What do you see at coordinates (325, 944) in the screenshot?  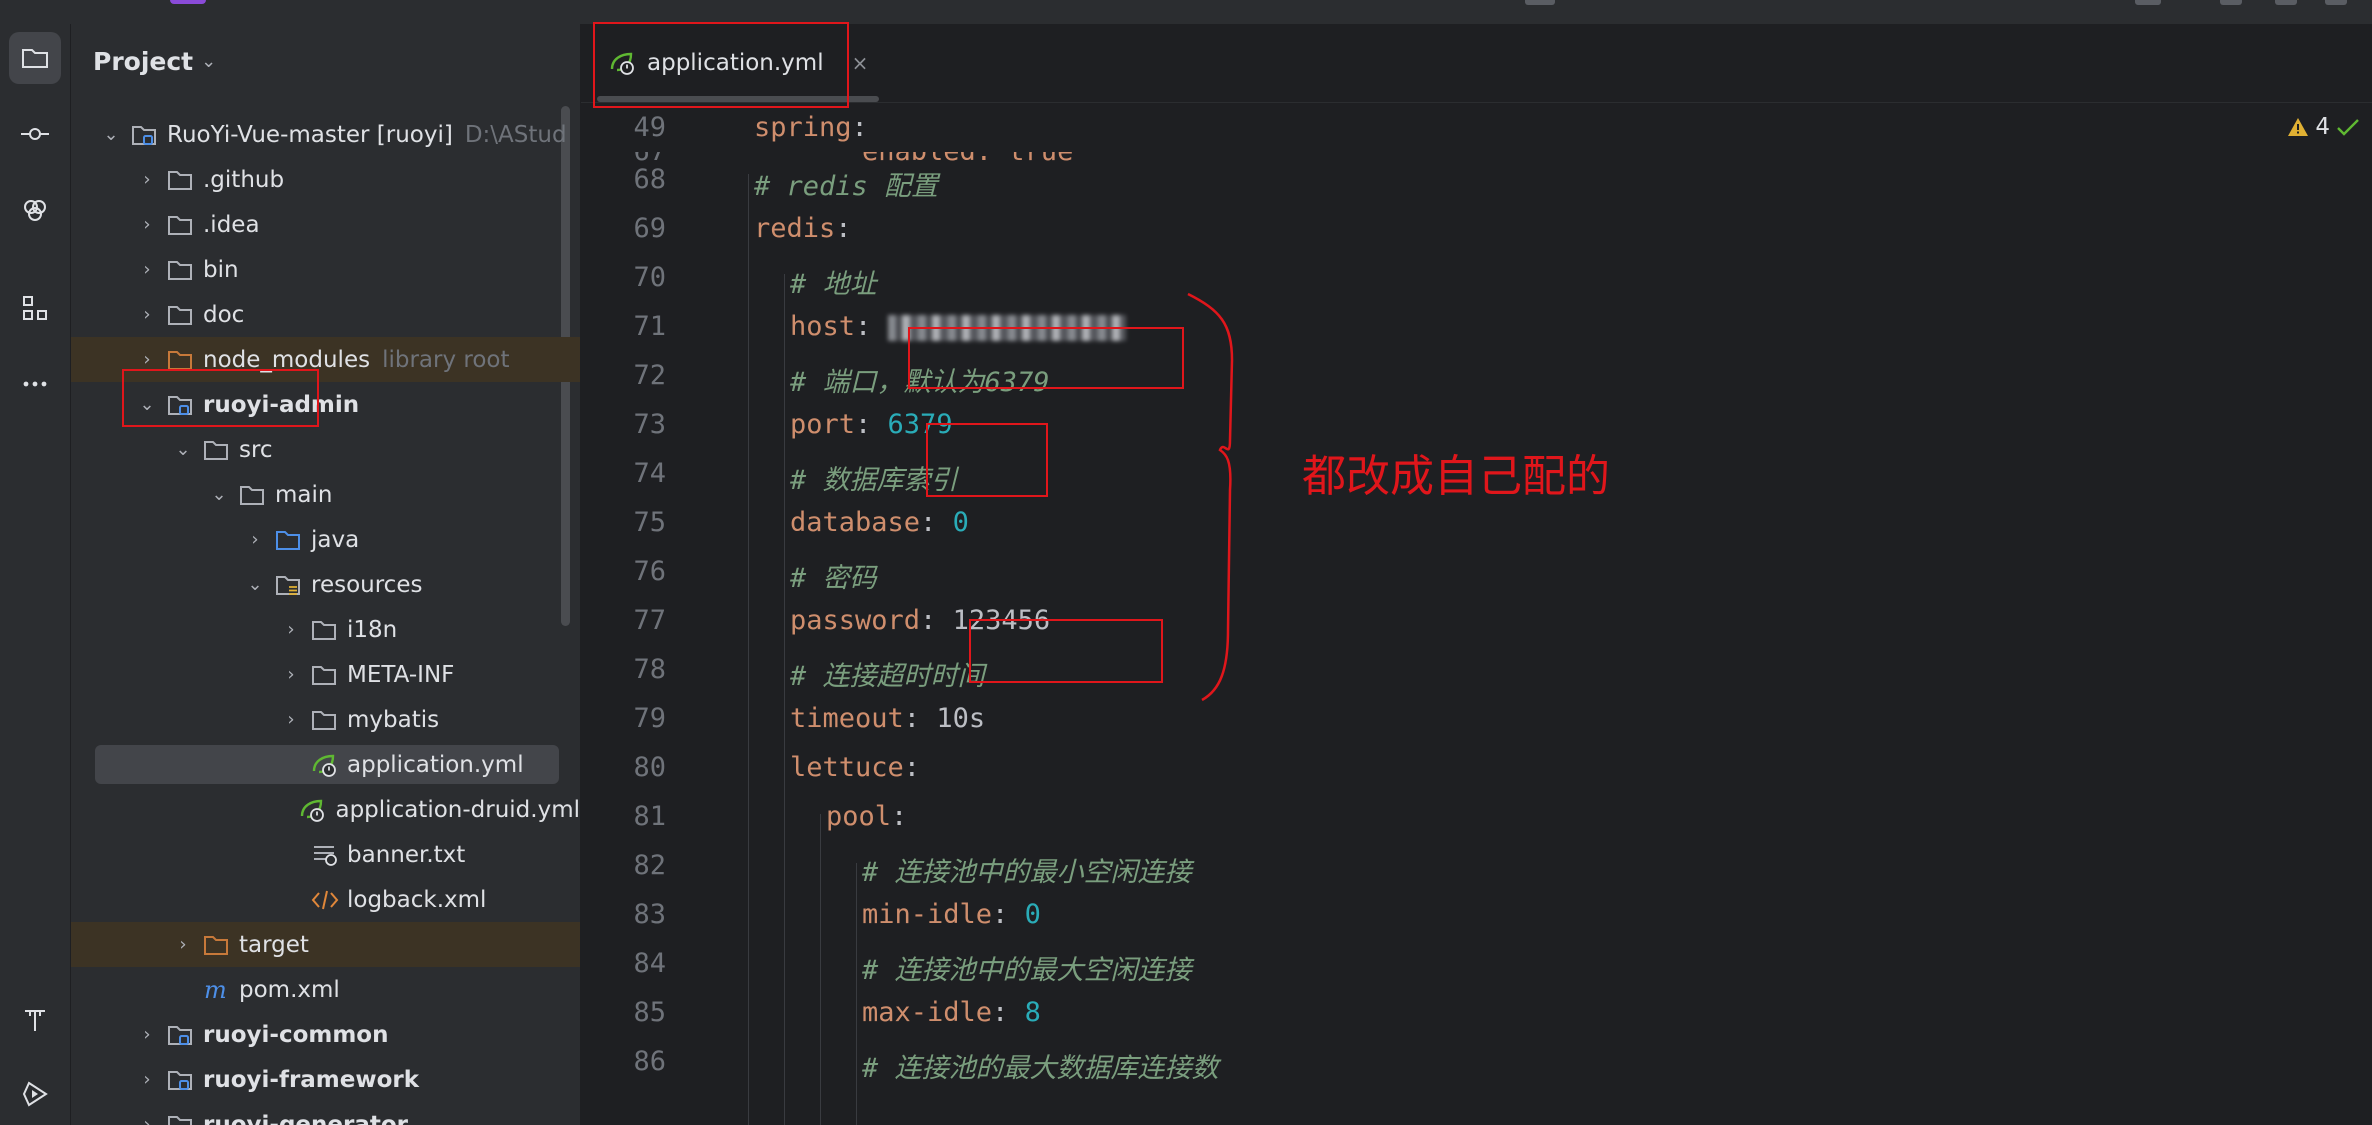 I see `tree-item-target: › target` at bounding box center [325, 944].